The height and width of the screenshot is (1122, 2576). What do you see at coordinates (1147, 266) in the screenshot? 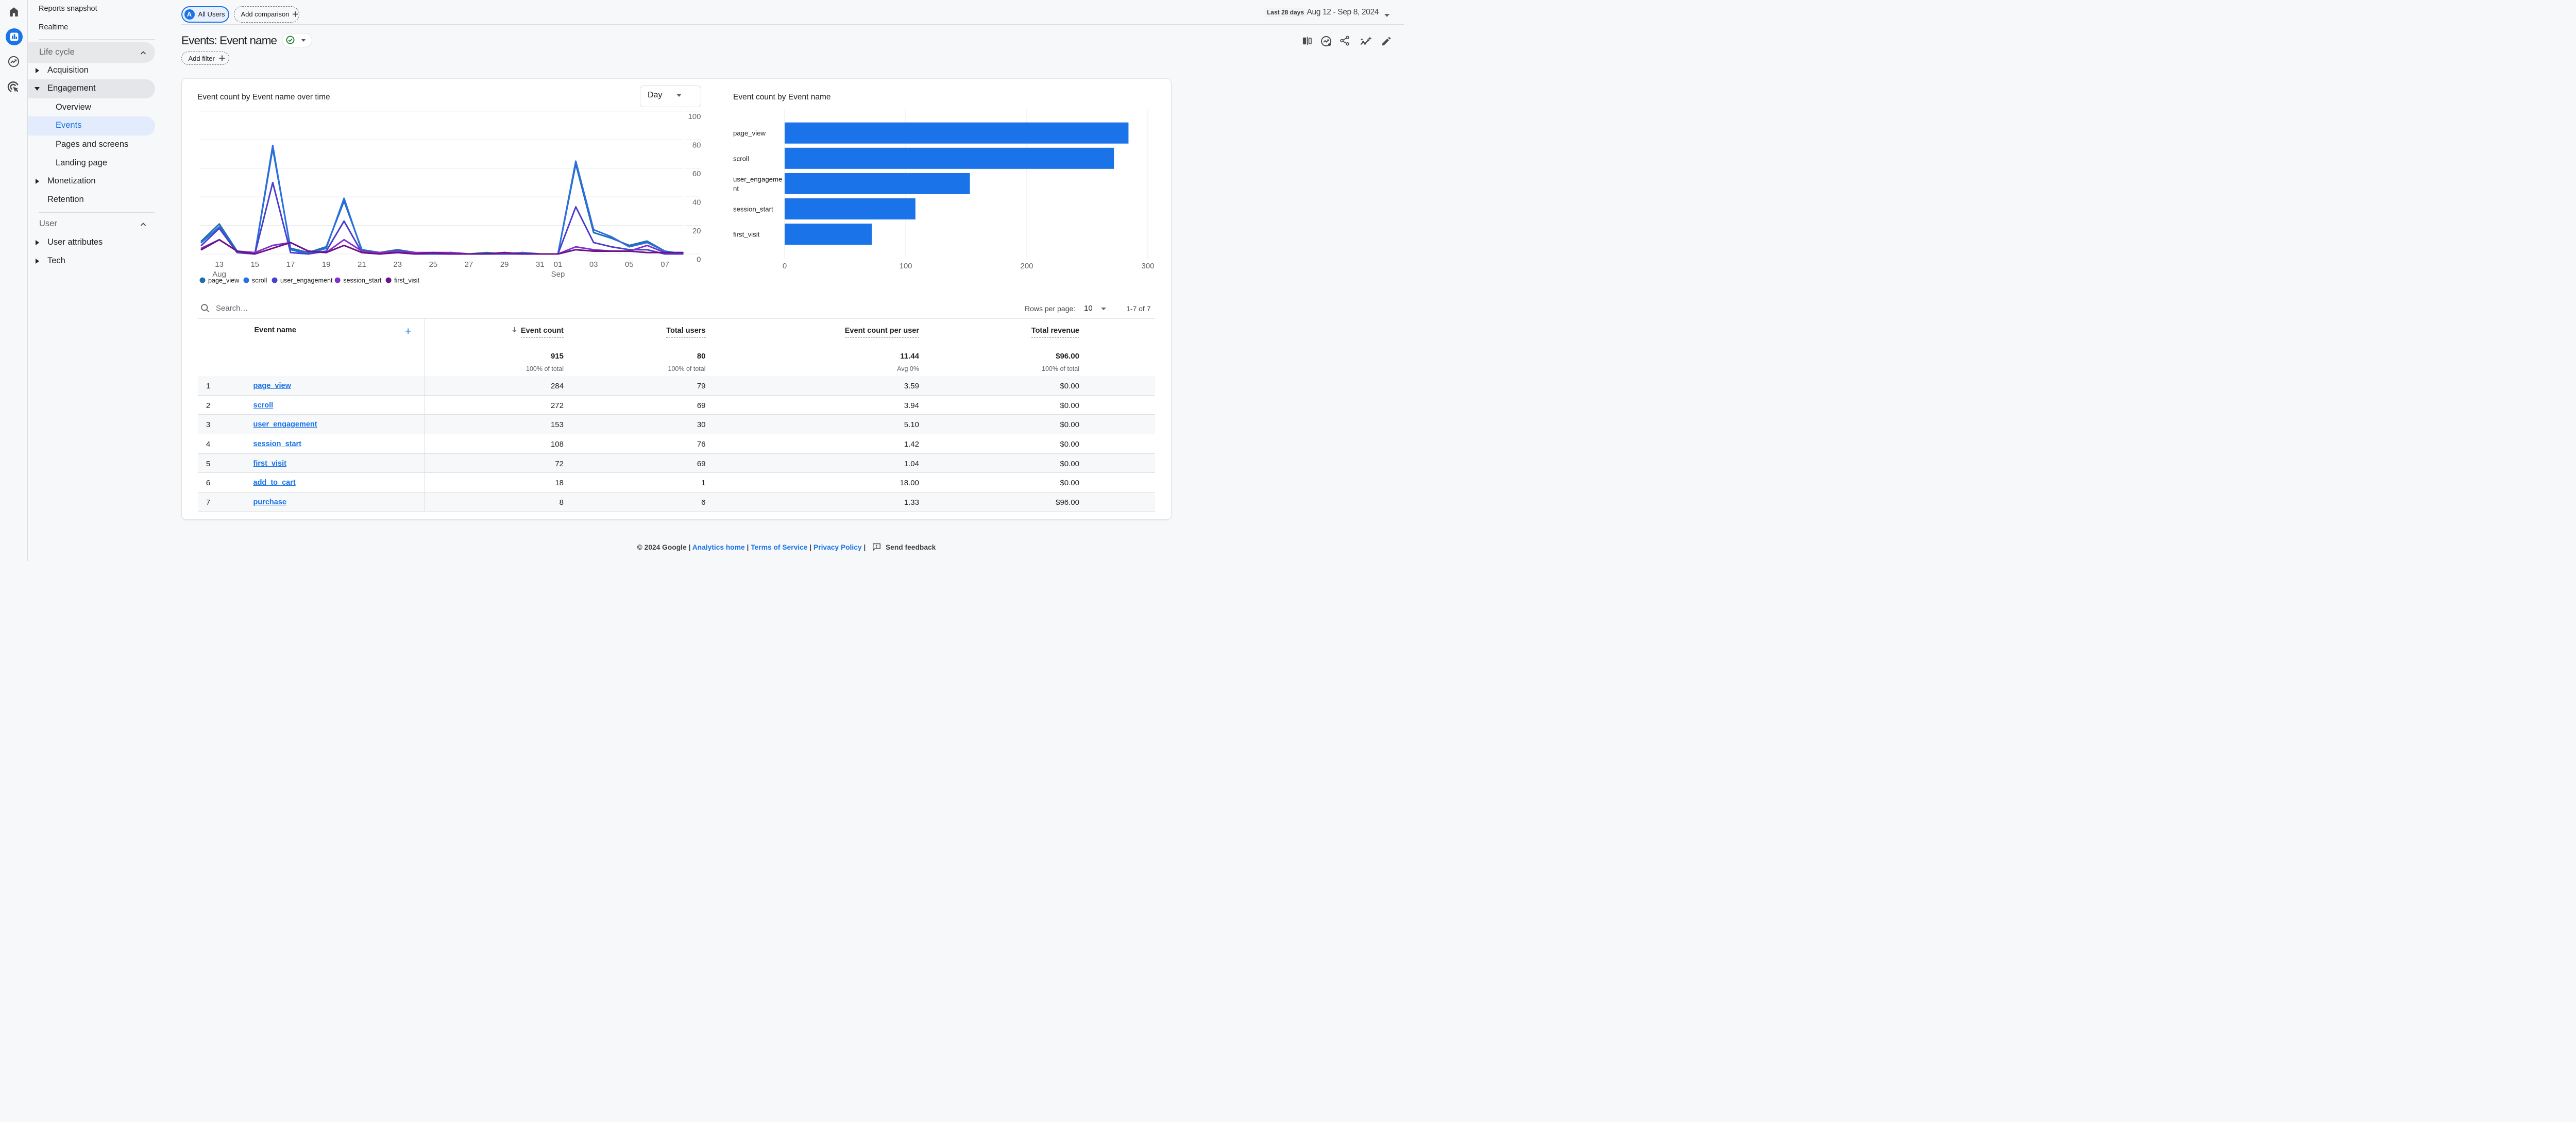
I see `svg-text: 300` at bounding box center [1147, 266].